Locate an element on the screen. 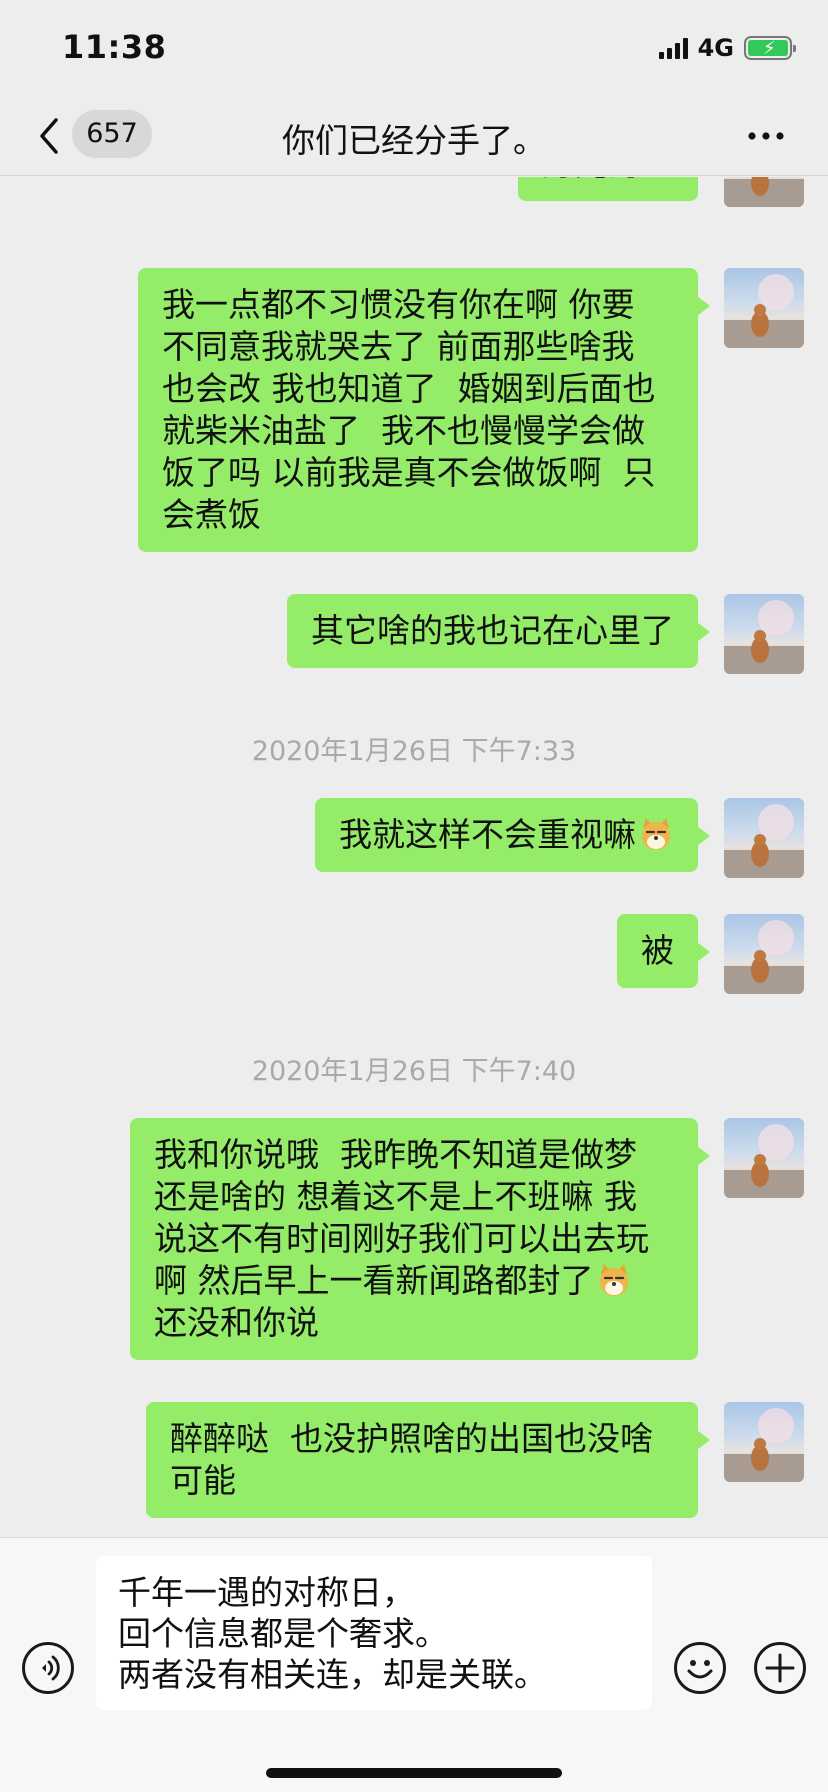  message-text: 就柴米油盐了 我不也慢慢学会做 is located at coordinates (403, 430).